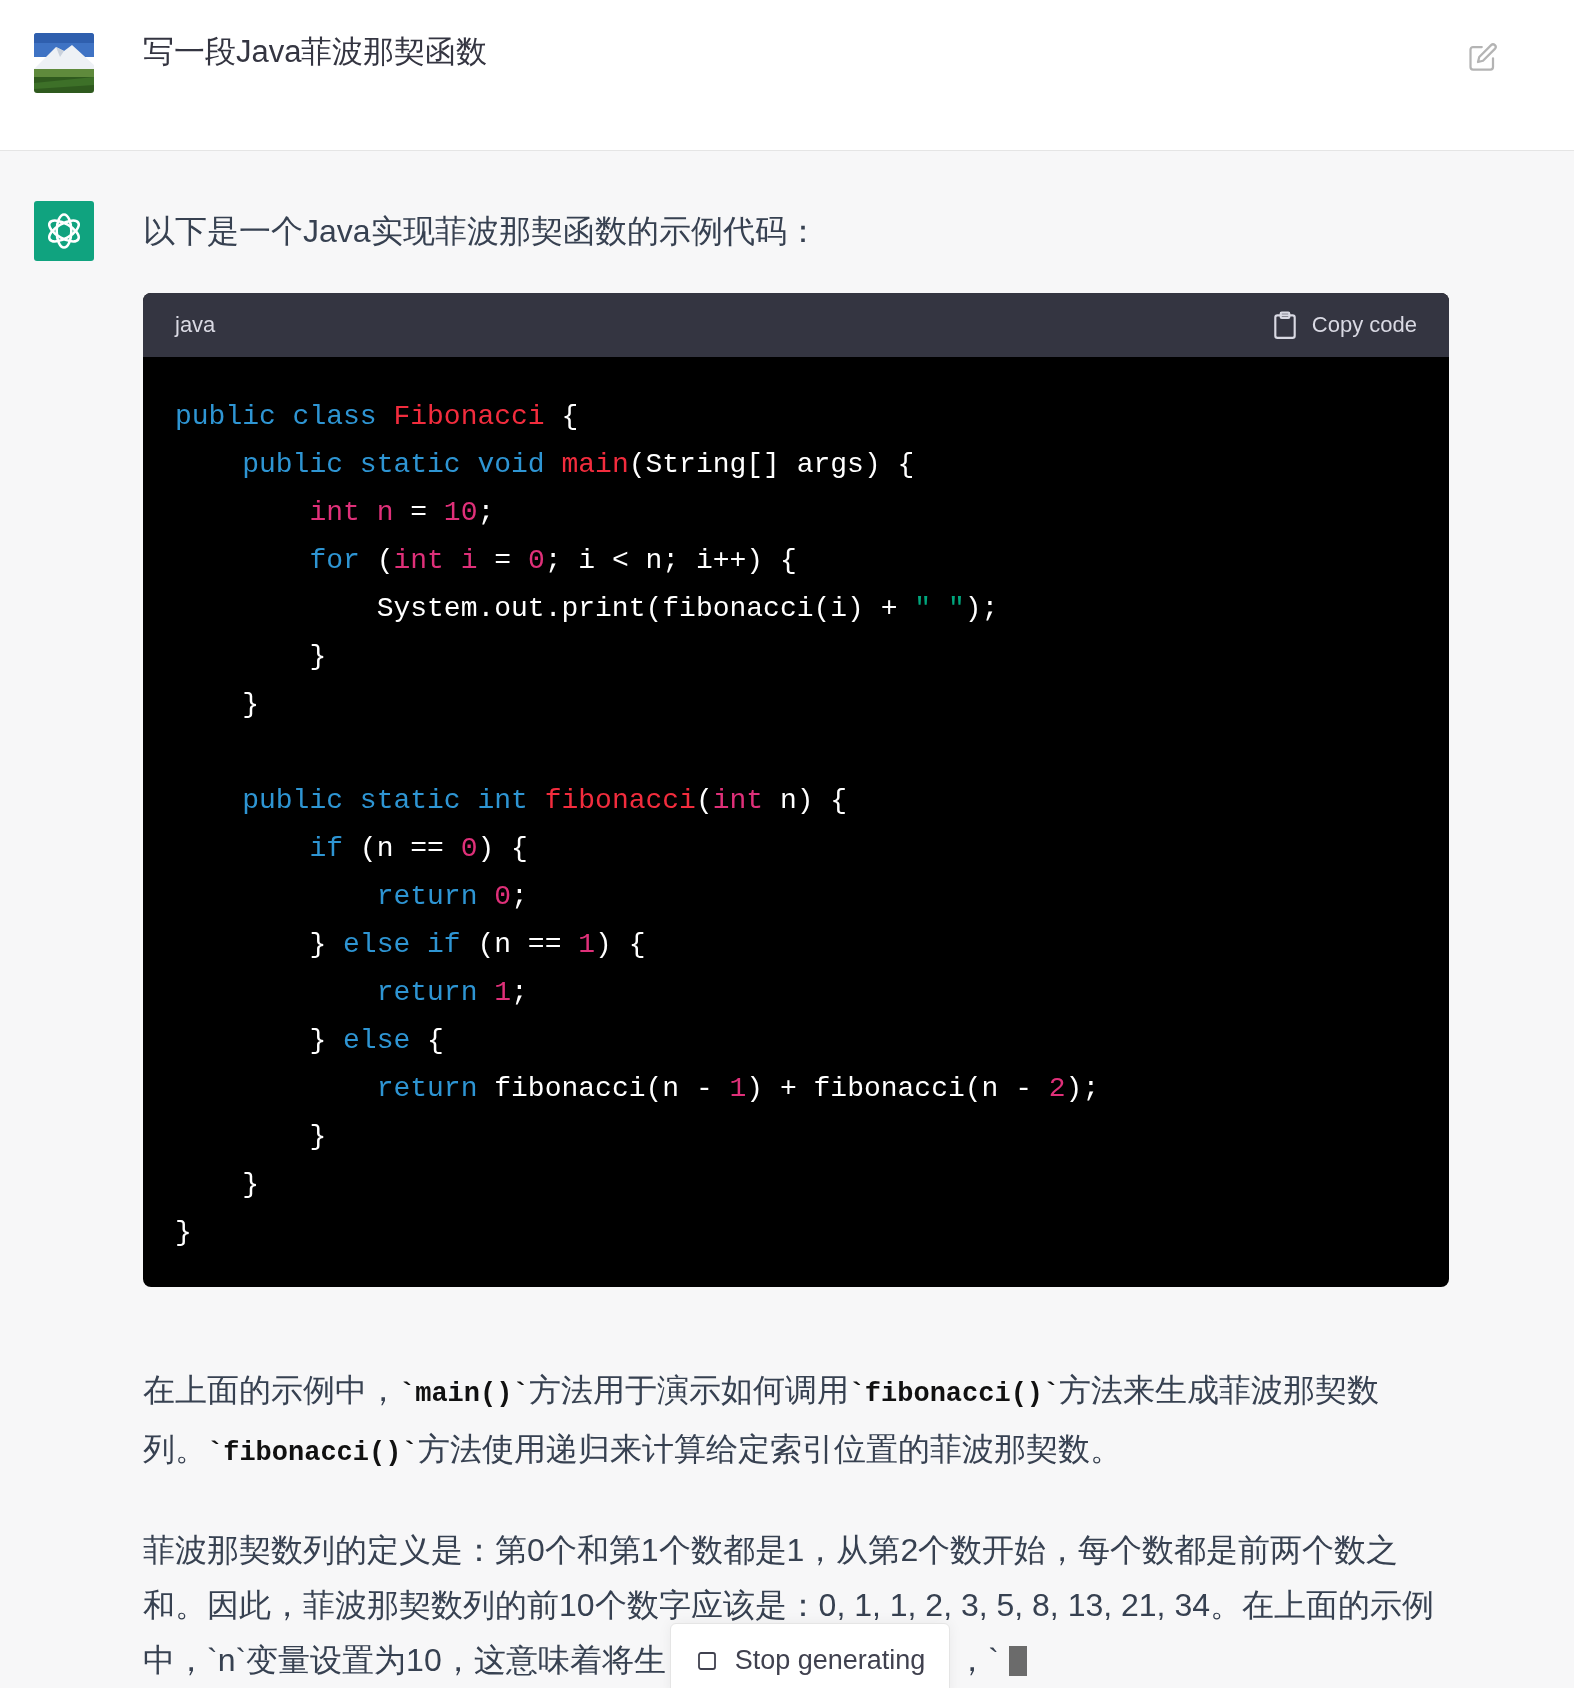 Image resolution: width=1574 pixels, height=1688 pixels. What do you see at coordinates (789, 1578) in the screenshot?
I see `paragraph: 菲波那契数列的定义是：第0个和第1个数都是1，从第2个数开始，每个数都是前两个数之和。因此，菲波那契数列的前10个数字应该是：0, 1, 1, 2, 3, 5, 8, 13, 21, 34。在上面的示例` at bounding box center [789, 1578].